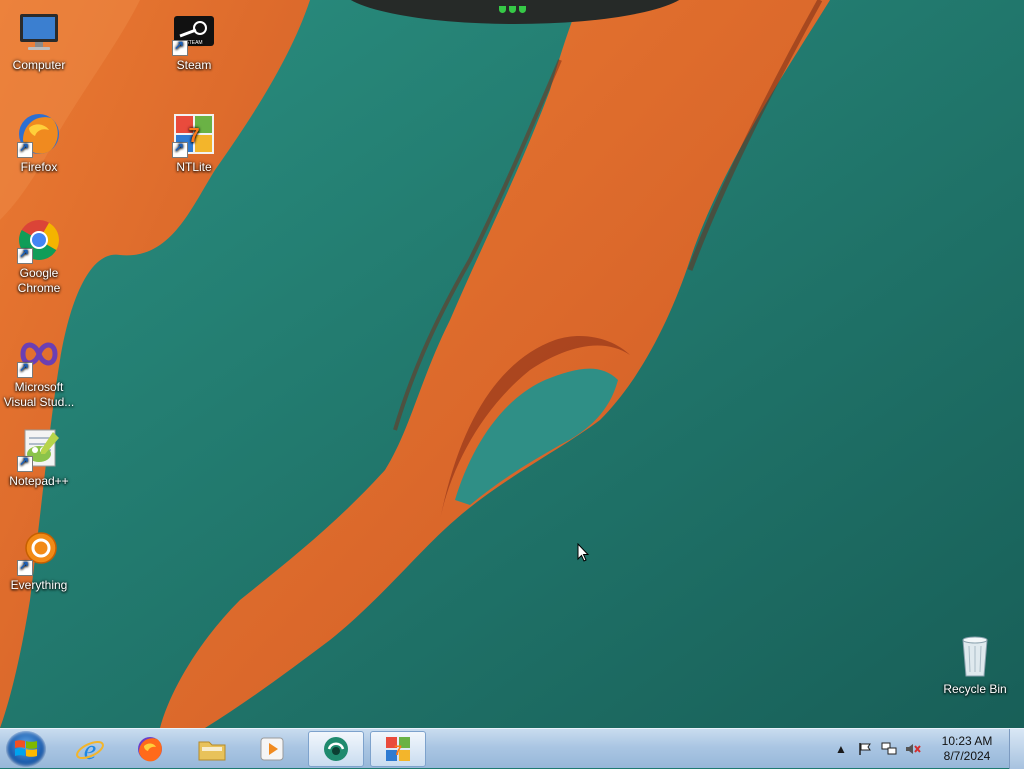  I want to click on taskbar-file-explorer, so click(212, 749).